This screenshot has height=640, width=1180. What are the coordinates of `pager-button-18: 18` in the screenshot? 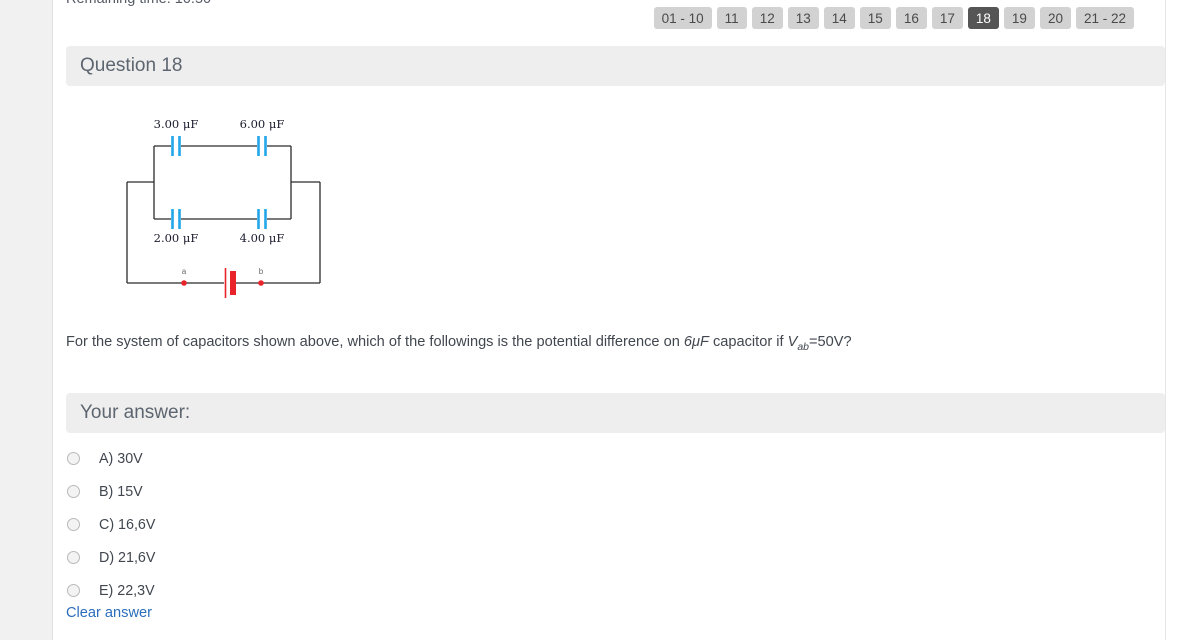 It's located at (983, 18).